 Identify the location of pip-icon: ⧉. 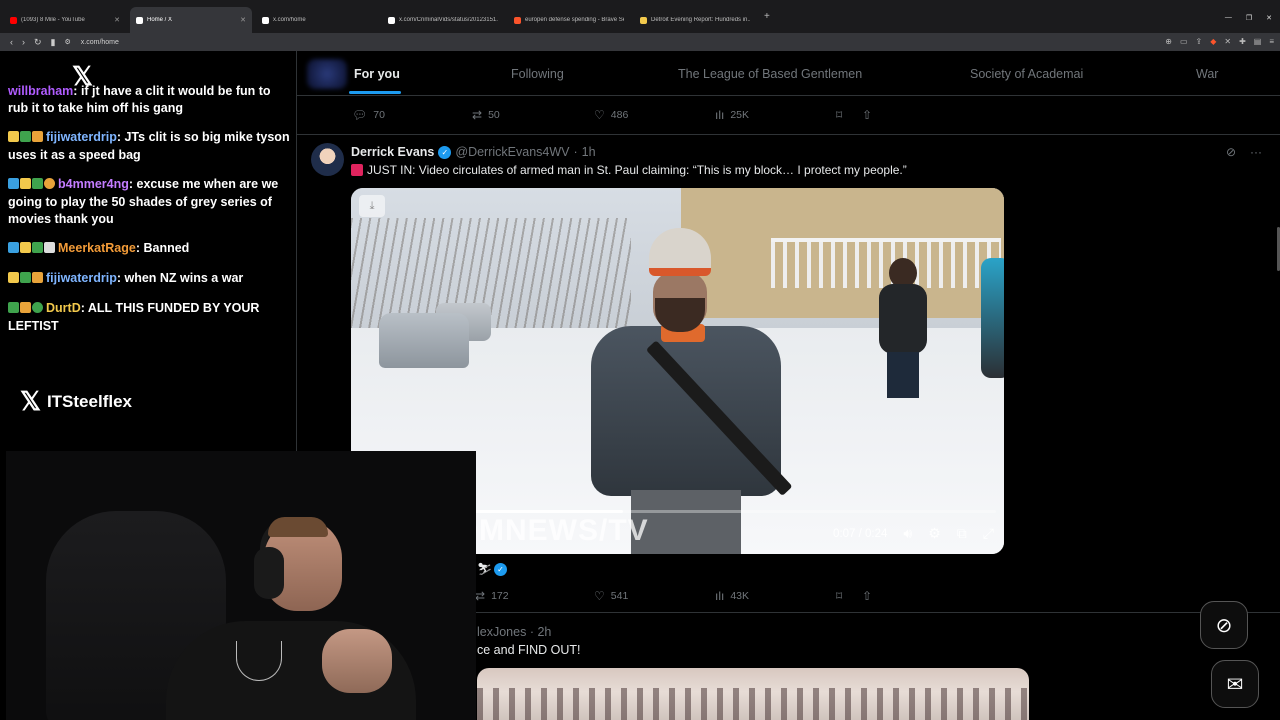
(962, 533).